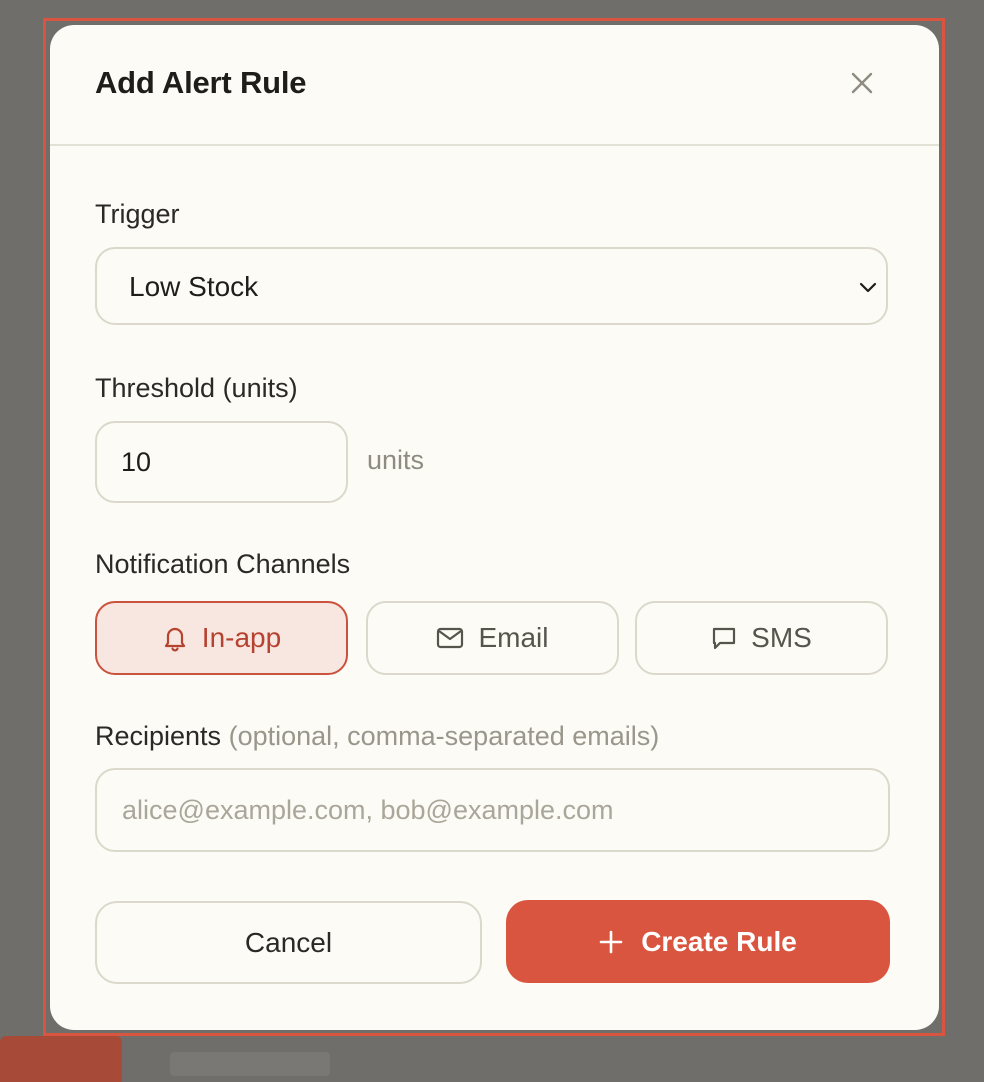 The width and height of the screenshot is (984, 1082). Describe the element at coordinates (223, 564) in the screenshot. I see `notification-channels-label: Notification Channels` at that location.